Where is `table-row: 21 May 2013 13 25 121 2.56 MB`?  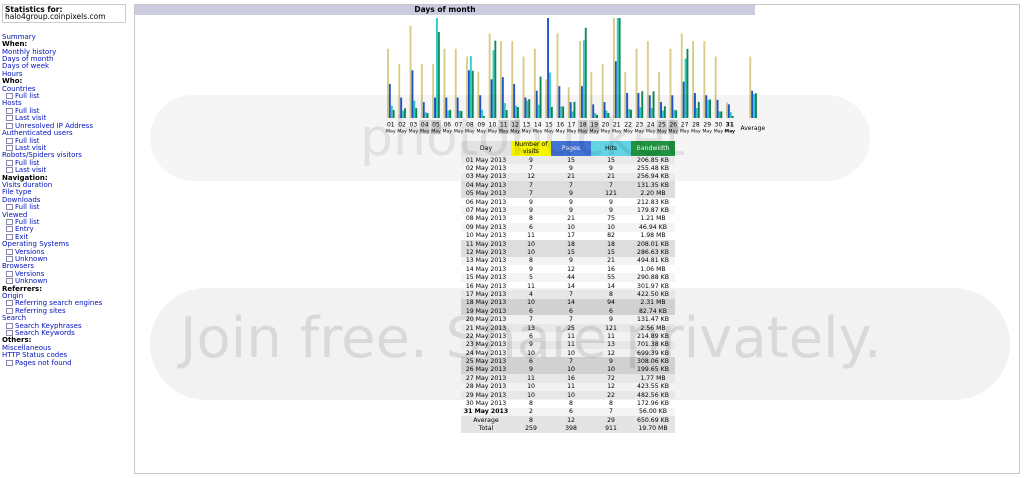 table-row: 21 May 2013 13 25 121 2.56 MB is located at coordinates (568, 328).